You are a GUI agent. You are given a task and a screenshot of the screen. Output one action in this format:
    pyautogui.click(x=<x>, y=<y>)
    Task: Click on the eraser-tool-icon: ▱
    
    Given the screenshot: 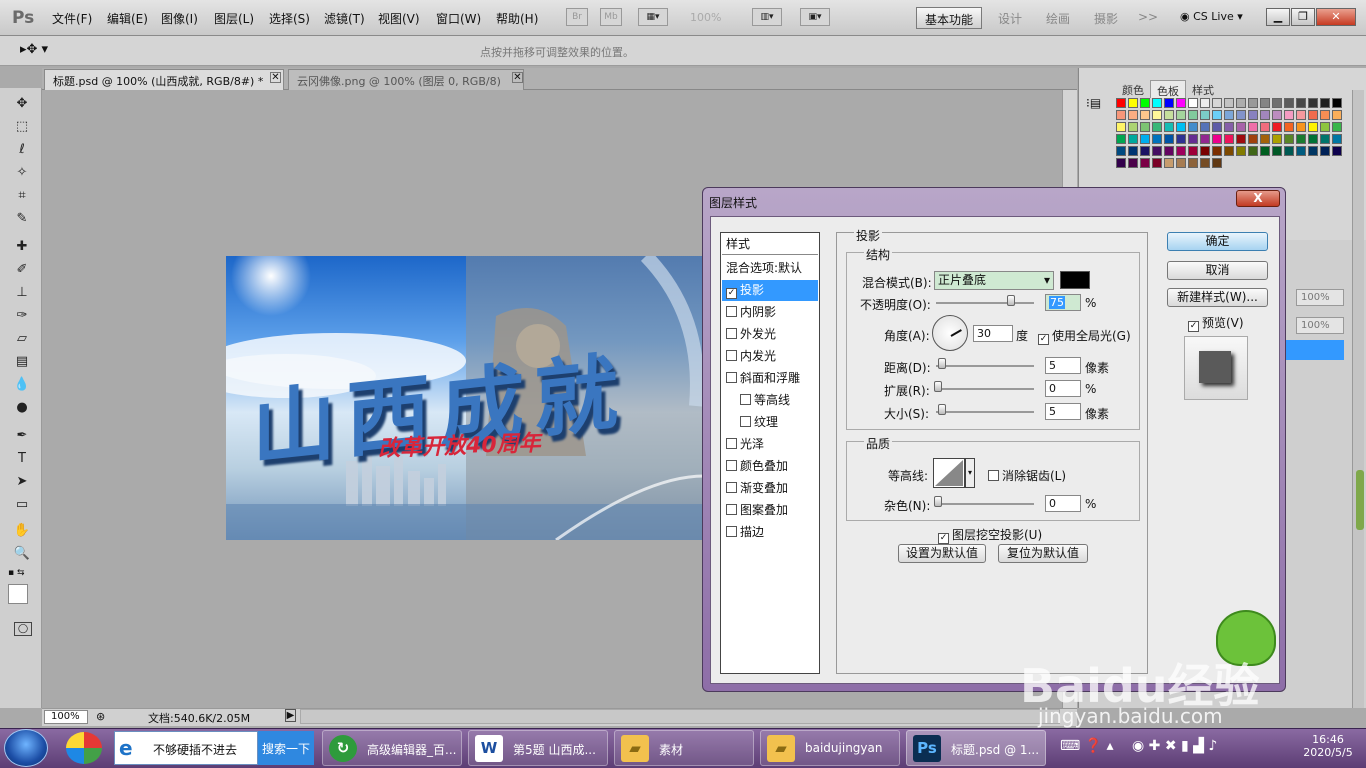 What is the action you would take?
    pyautogui.click(x=22, y=339)
    